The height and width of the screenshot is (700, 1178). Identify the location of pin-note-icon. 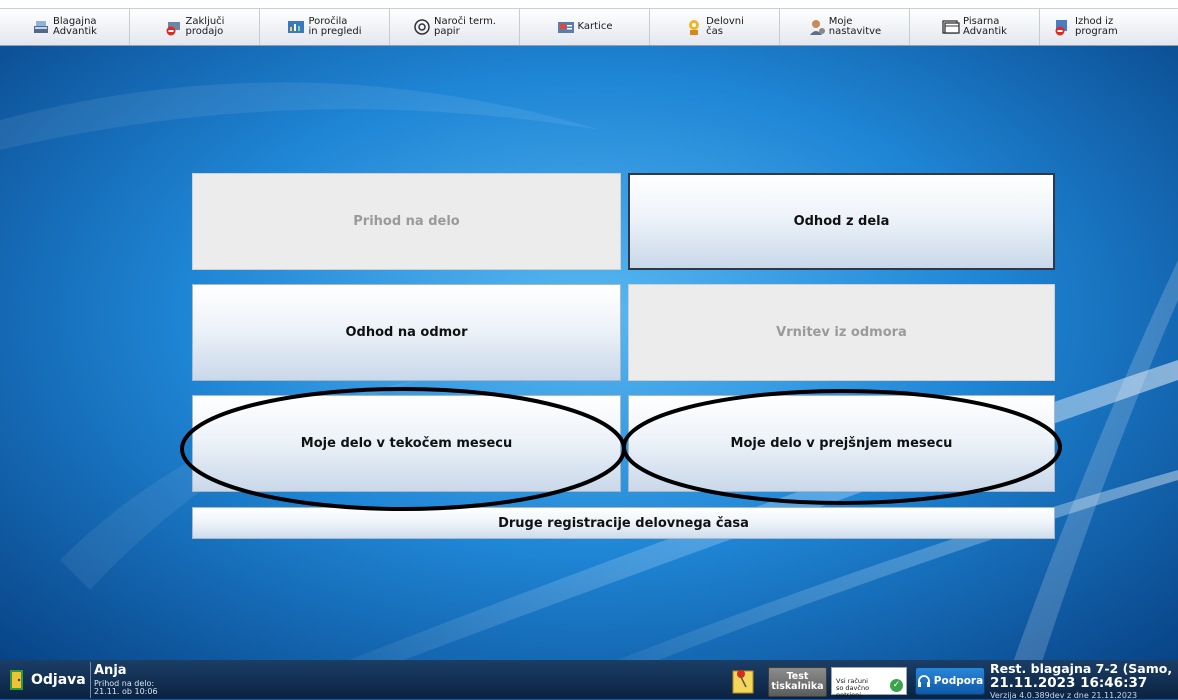
(743, 681).